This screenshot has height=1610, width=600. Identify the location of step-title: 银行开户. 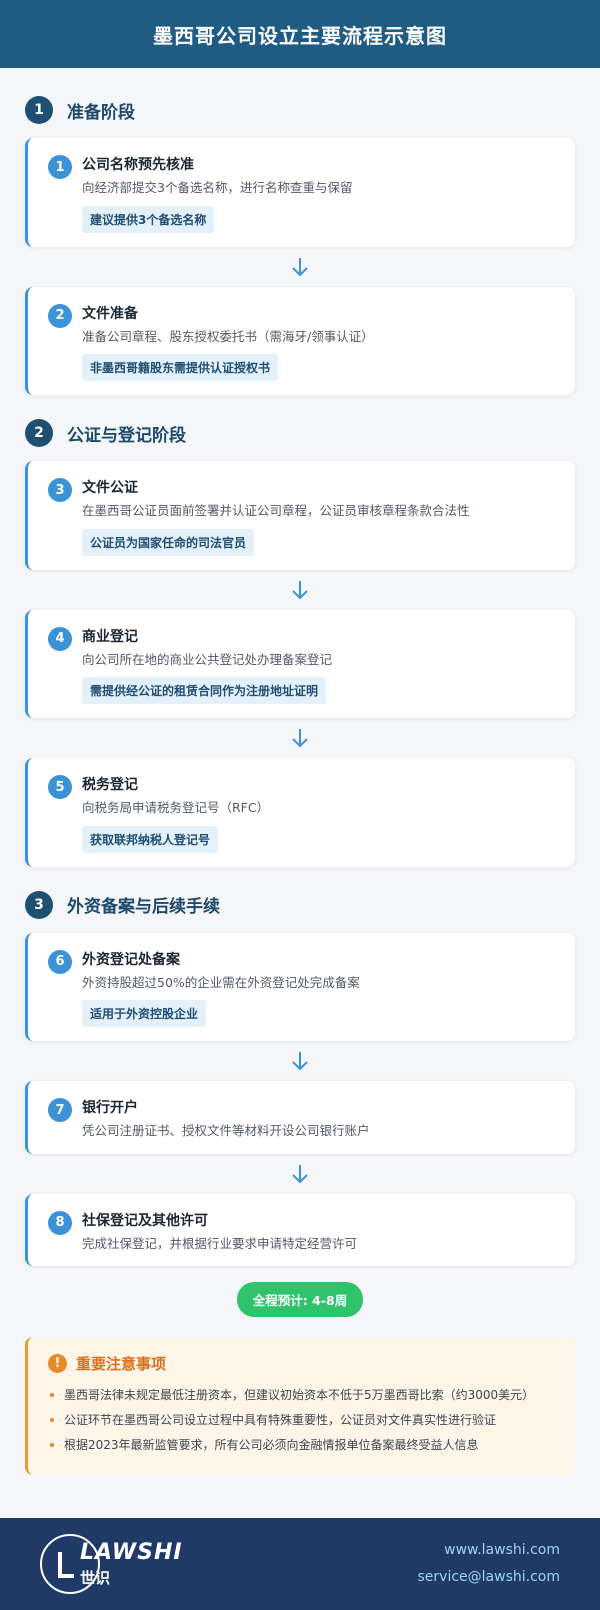
(110, 1108).